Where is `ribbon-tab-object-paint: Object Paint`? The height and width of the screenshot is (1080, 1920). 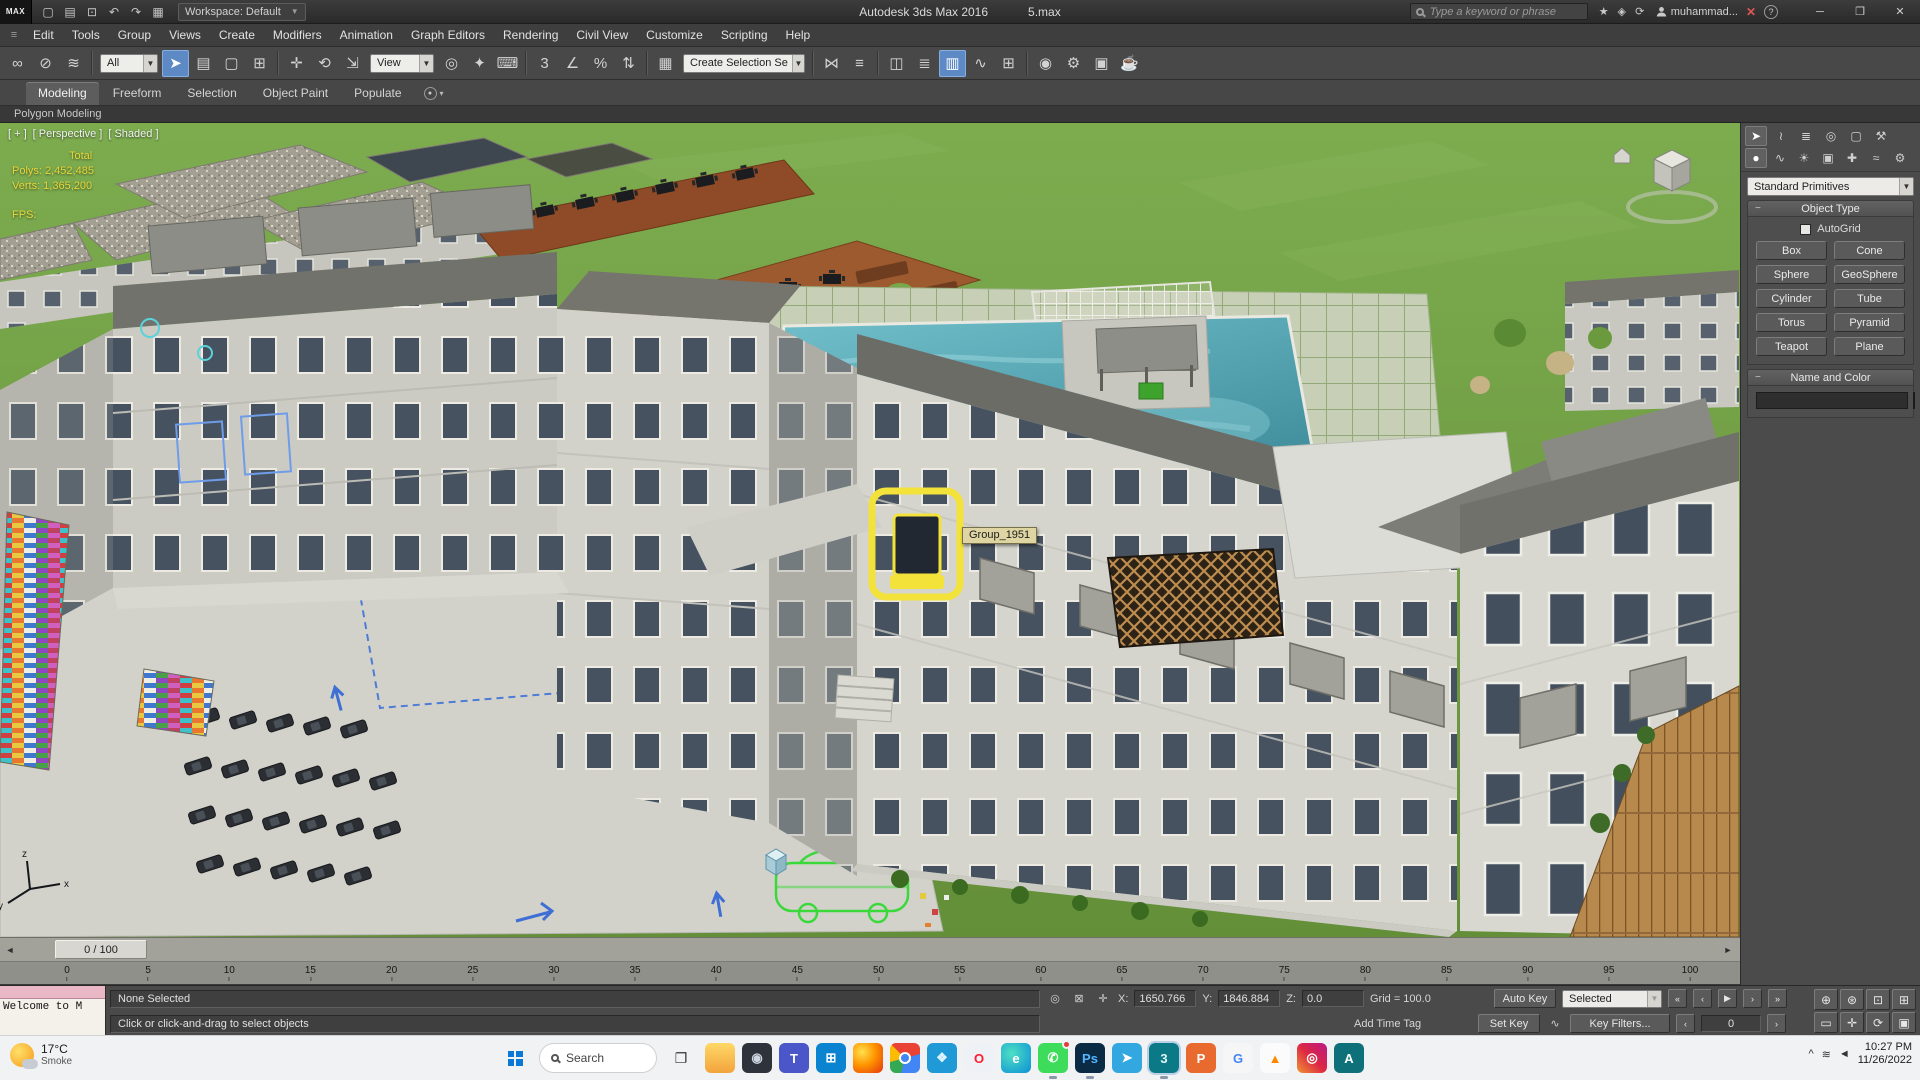
ribbon-tab-object-paint: Object Paint is located at coordinates (295, 93).